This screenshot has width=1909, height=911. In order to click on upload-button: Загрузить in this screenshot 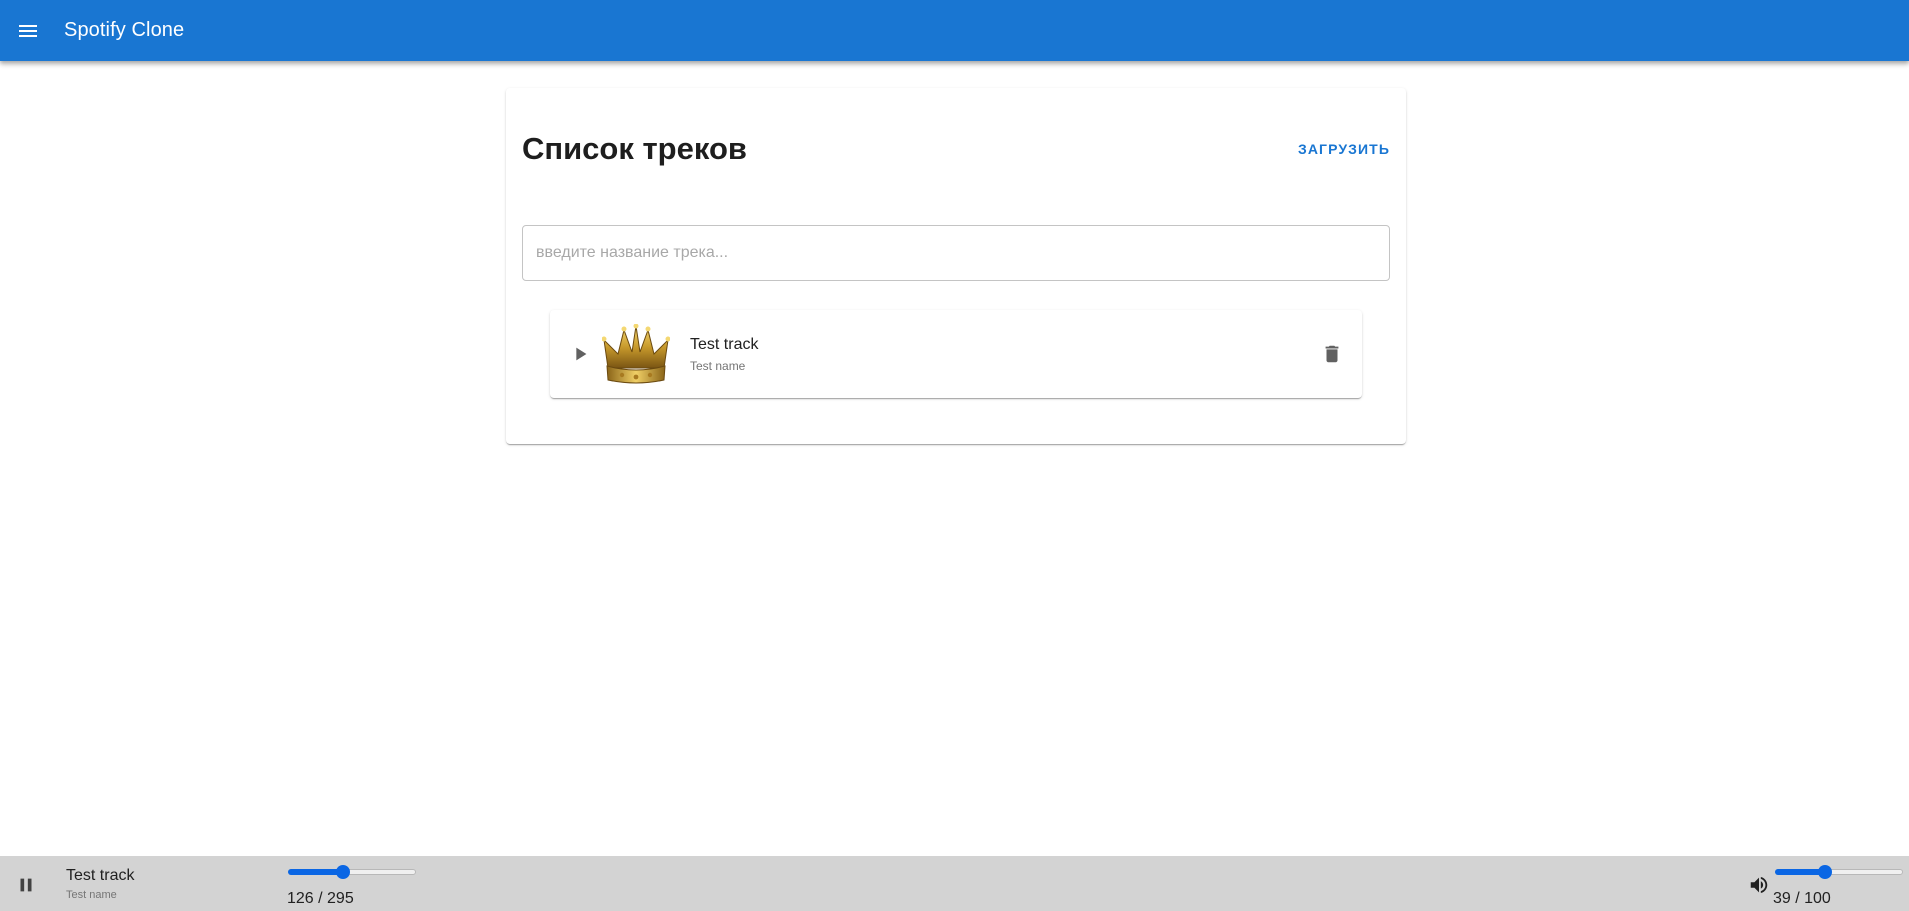, I will do `click(1344, 149)`.